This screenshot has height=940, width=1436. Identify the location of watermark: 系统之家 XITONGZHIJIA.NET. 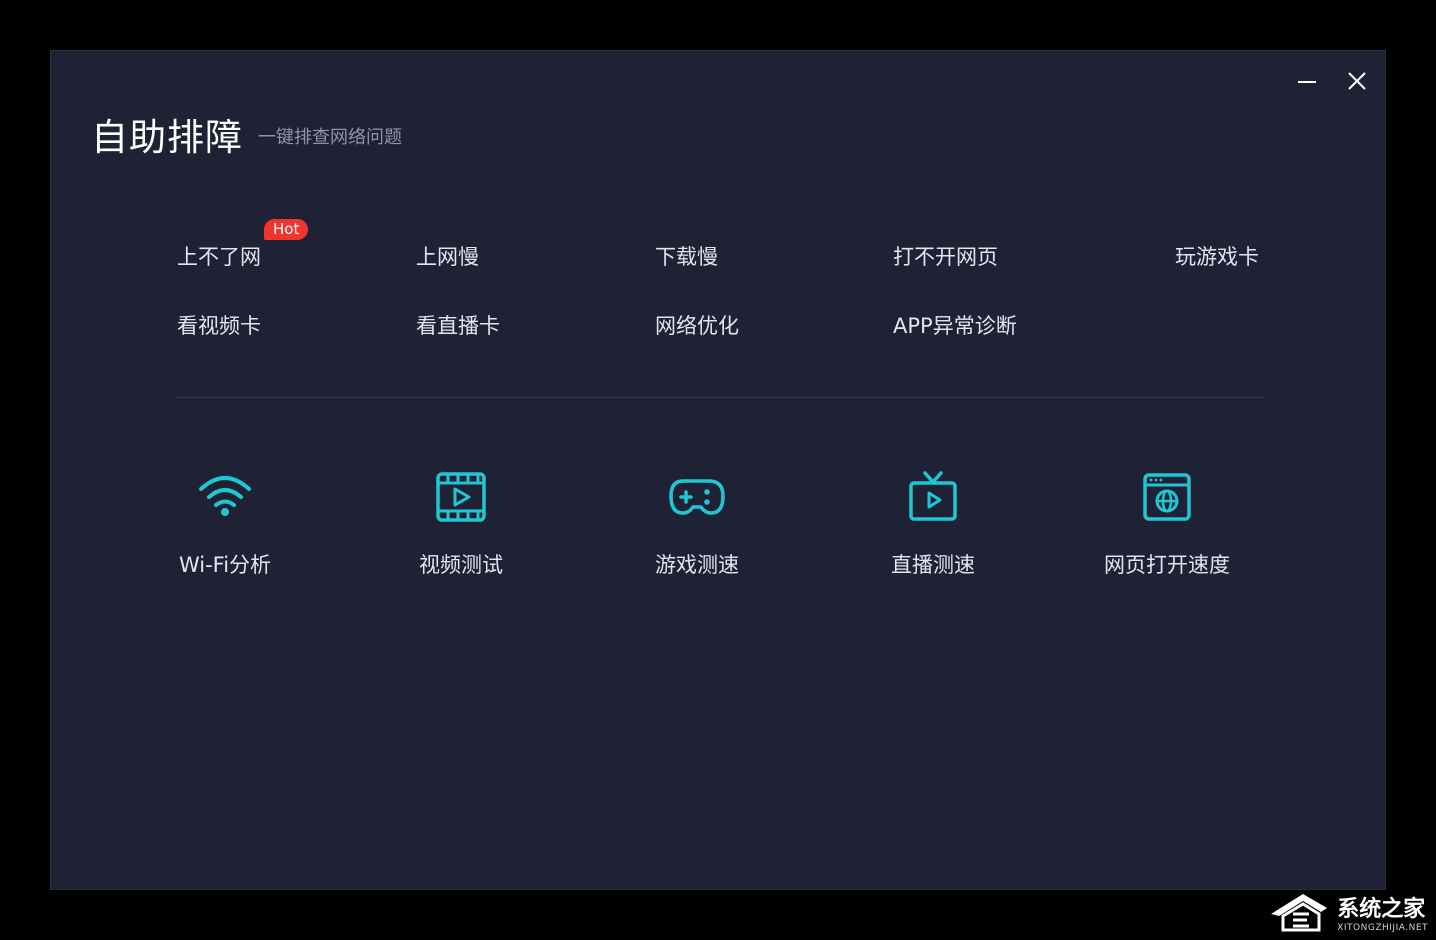
(1347, 912).